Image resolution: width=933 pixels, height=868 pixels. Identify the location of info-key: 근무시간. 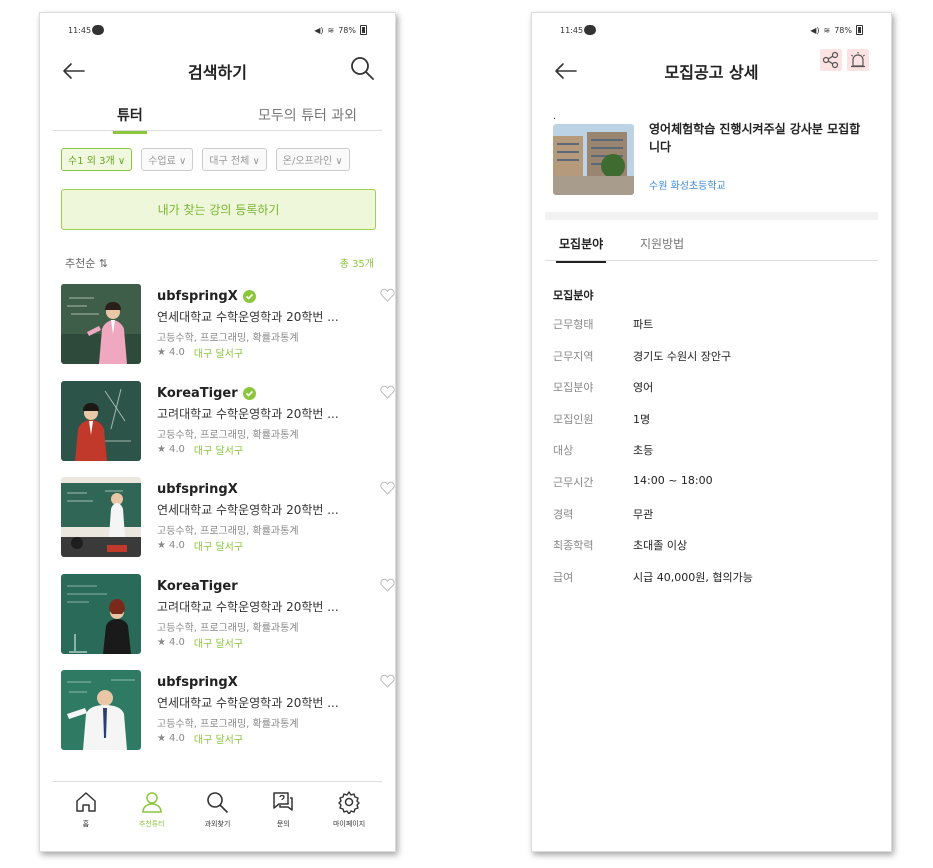
(573, 482).